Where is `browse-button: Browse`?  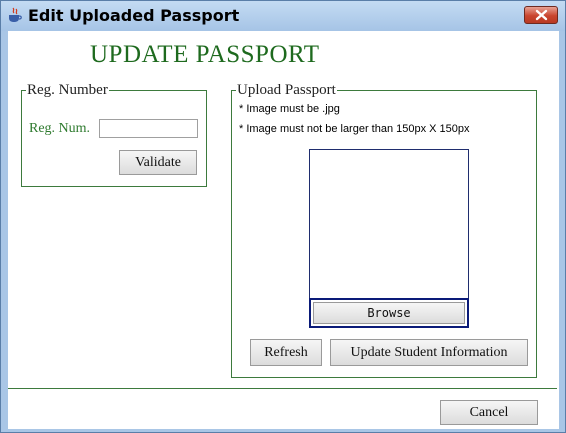 browse-button: Browse is located at coordinates (389, 313).